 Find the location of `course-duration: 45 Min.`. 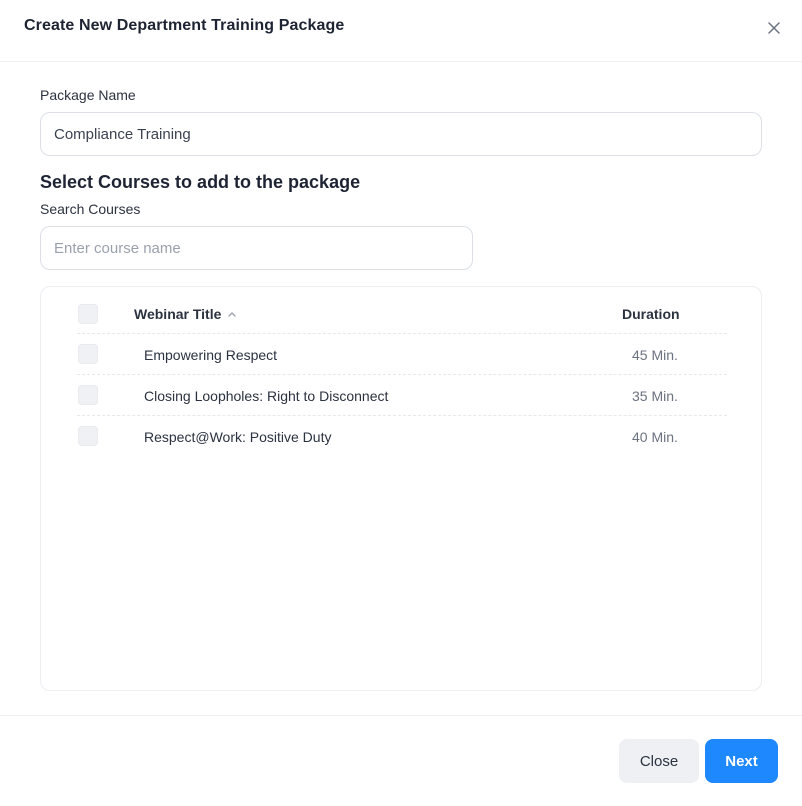

course-duration: 45 Min. is located at coordinates (655, 355).